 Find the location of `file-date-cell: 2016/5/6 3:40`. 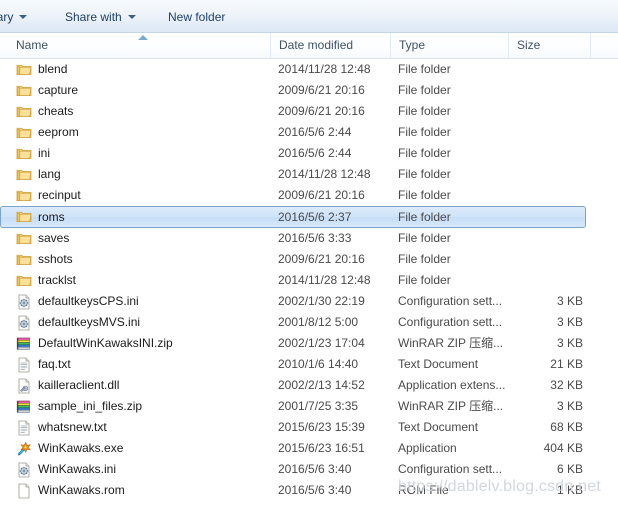

file-date-cell: 2016/5/6 3:40 is located at coordinates (315, 469).